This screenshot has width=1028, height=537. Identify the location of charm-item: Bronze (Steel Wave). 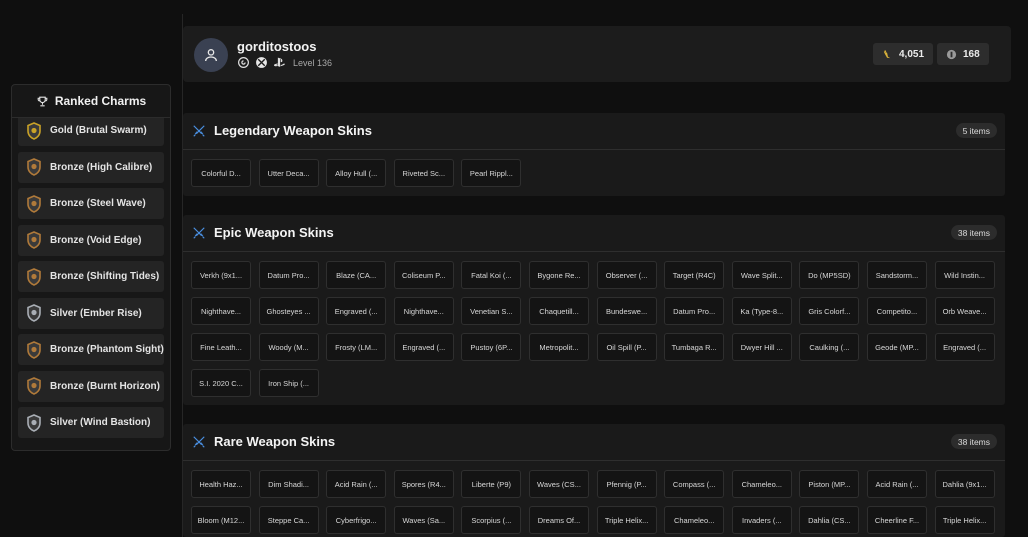
(91, 203).